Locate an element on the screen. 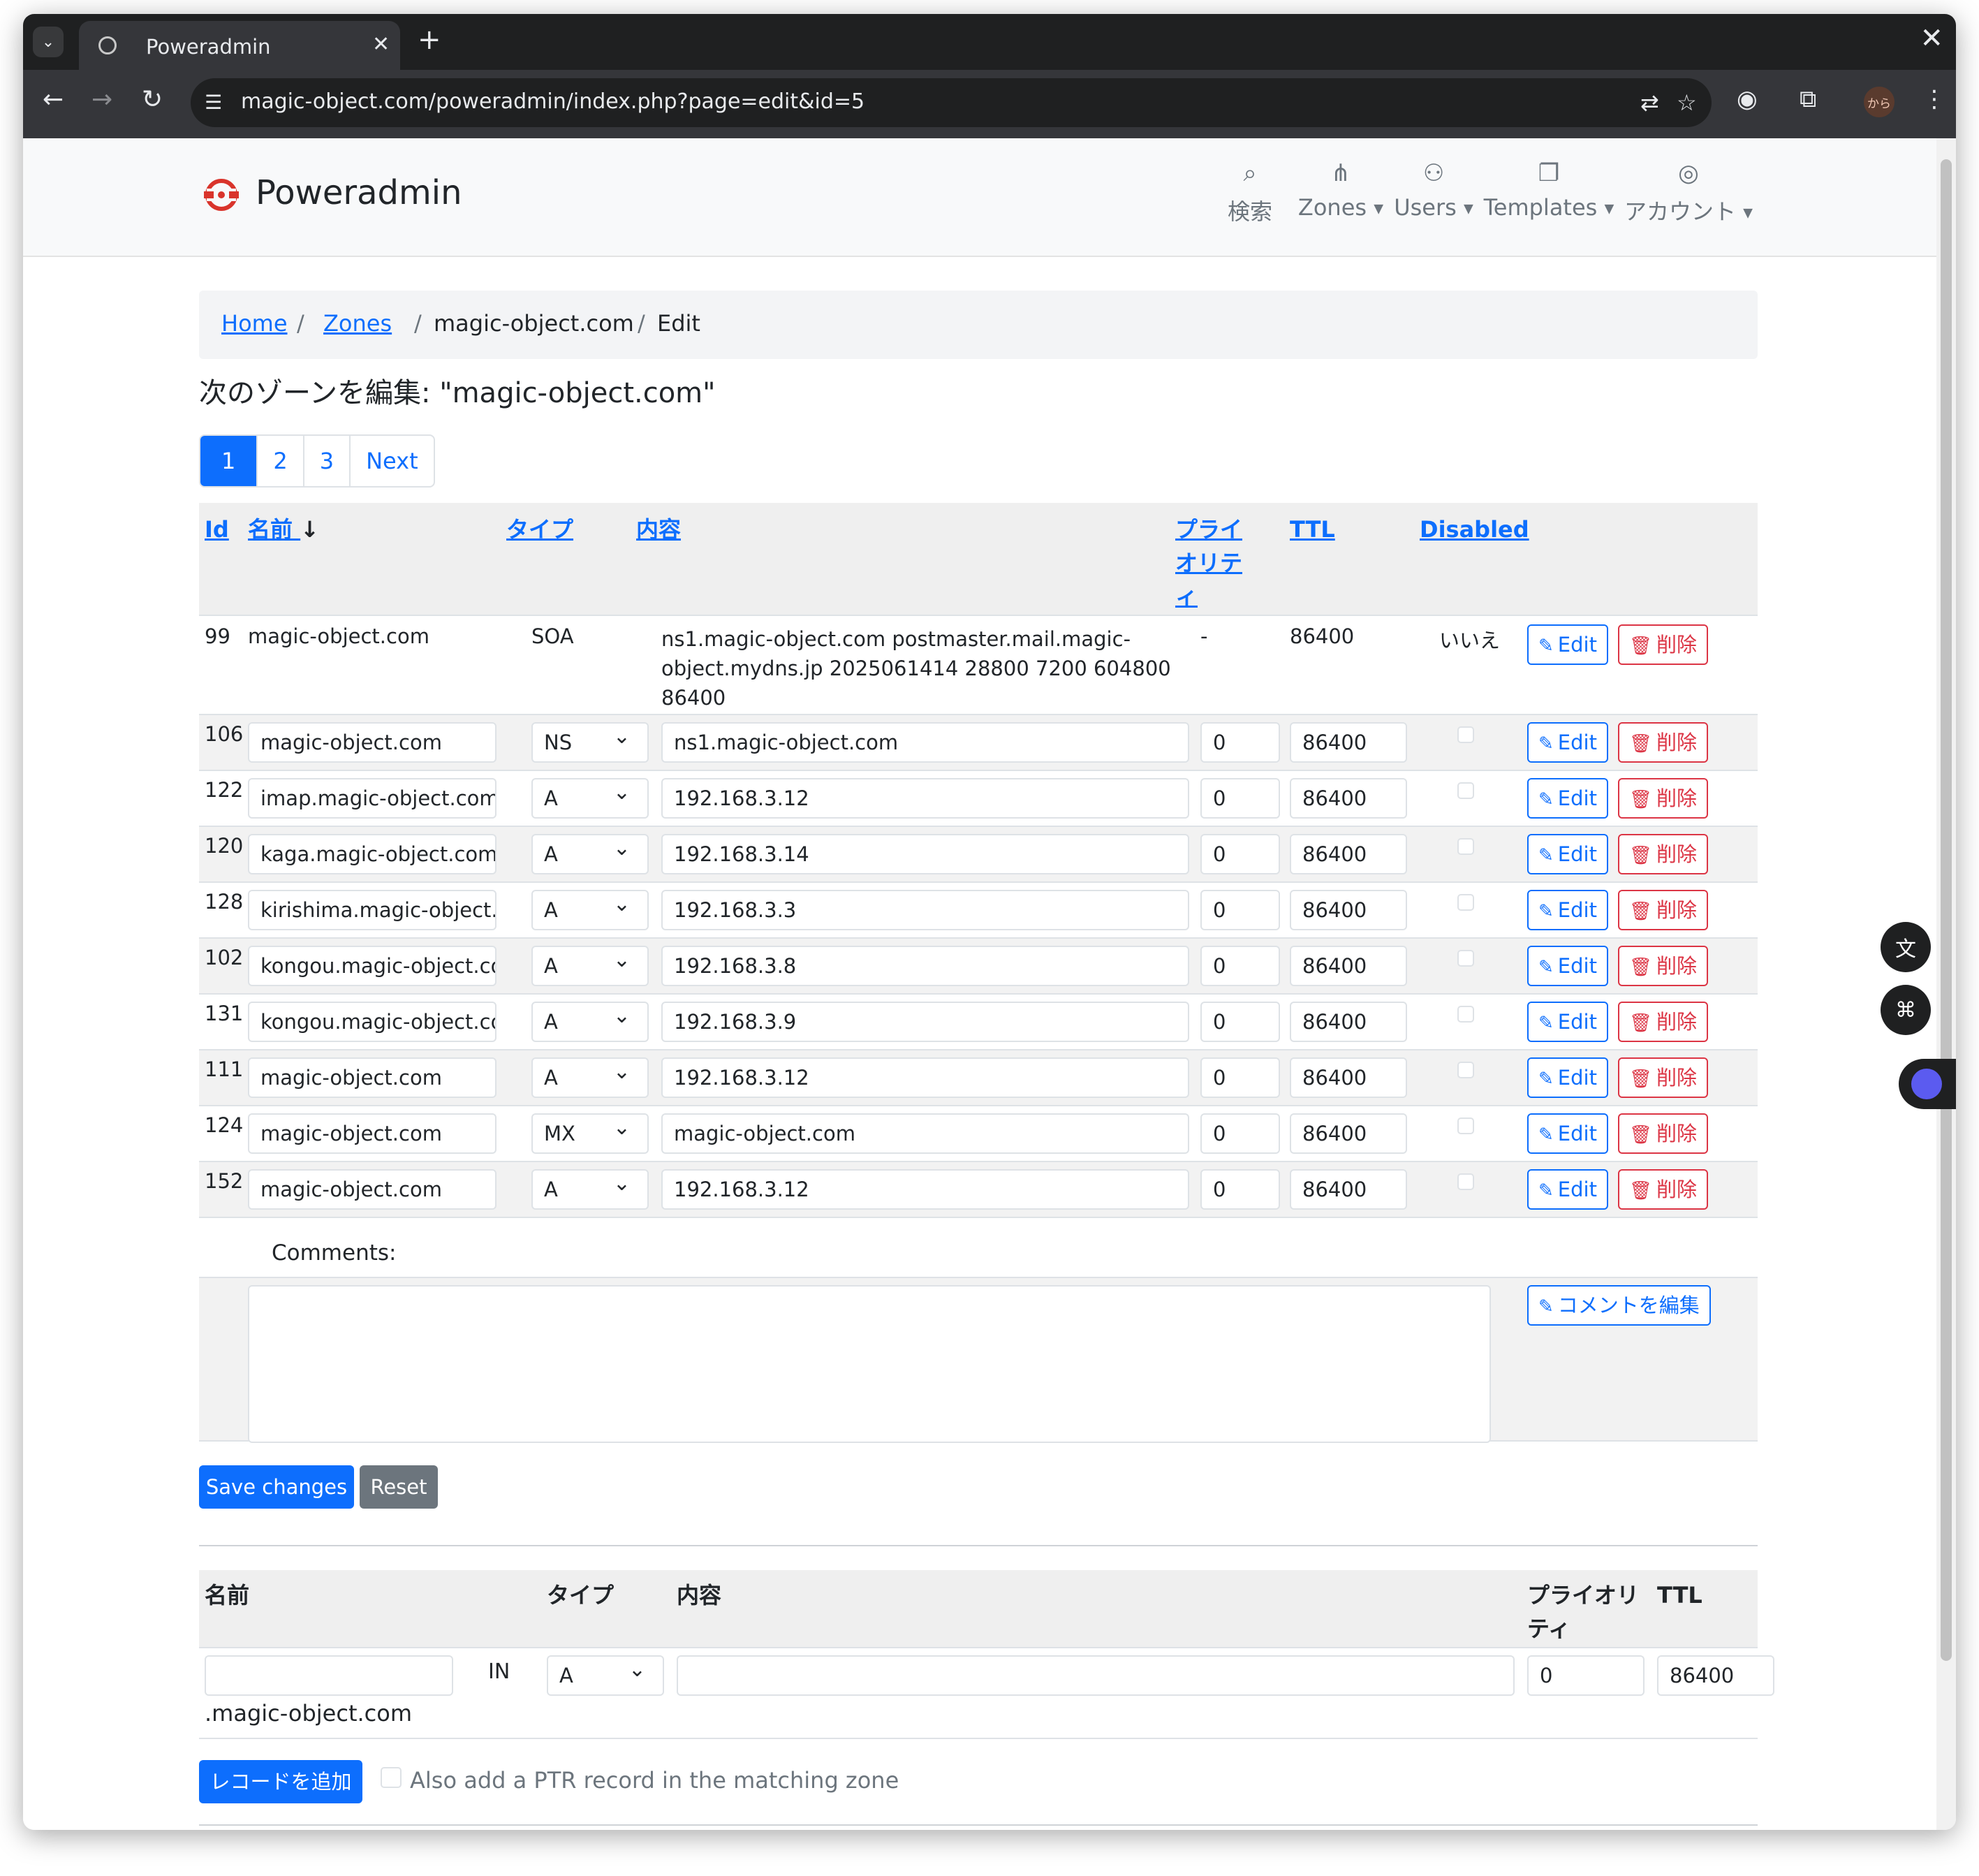  record-content-input: 192.168.3.9 is located at coordinates (925, 1022).